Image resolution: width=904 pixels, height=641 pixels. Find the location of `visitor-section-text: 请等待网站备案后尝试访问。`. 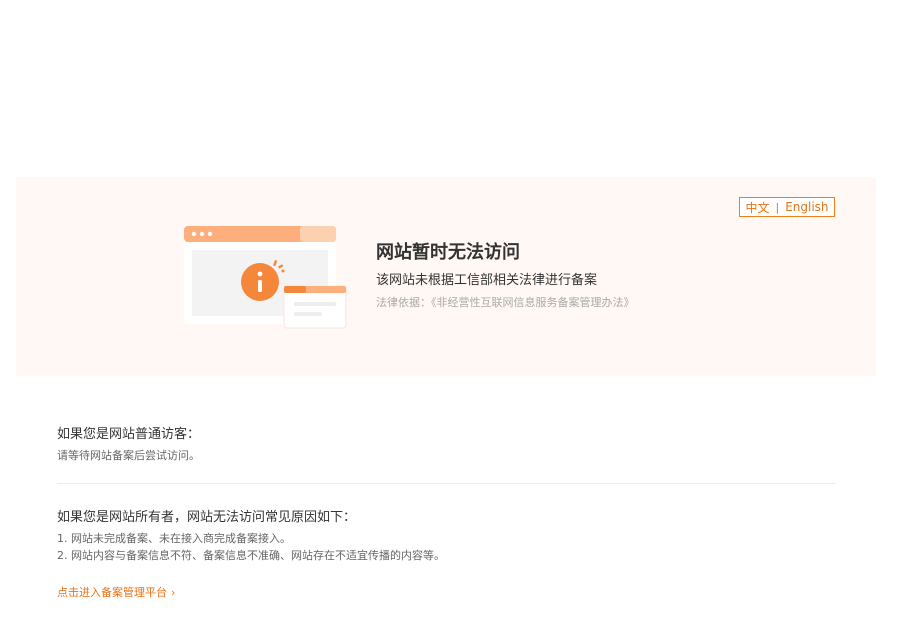

visitor-section-text: 请等待网站备案后尝试访问。 is located at coordinates (128, 455).